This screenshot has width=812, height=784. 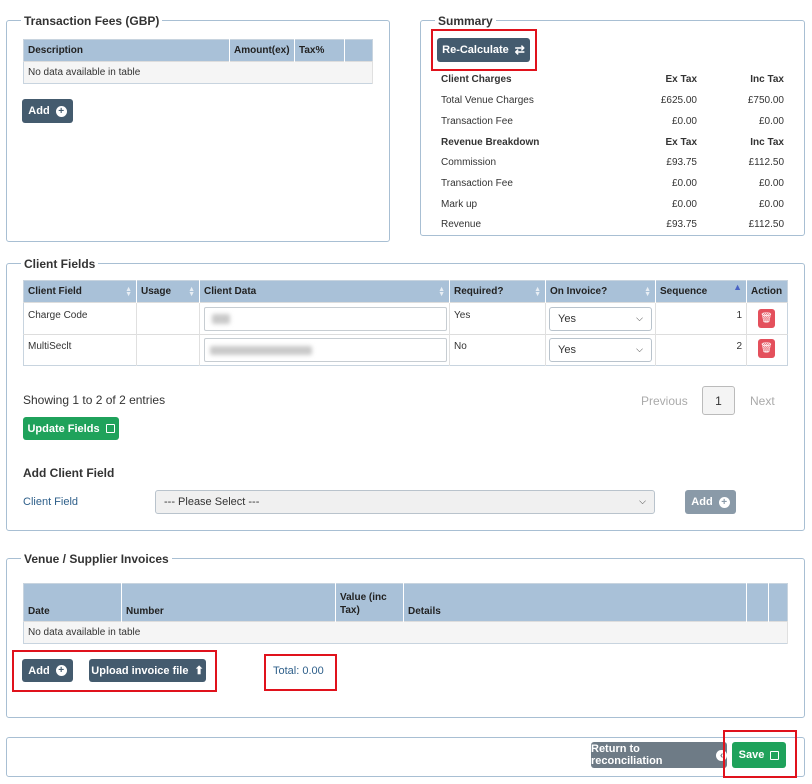 What do you see at coordinates (579, 291) in the screenshot?
I see `col-label: On Invoice?` at bounding box center [579, 291].